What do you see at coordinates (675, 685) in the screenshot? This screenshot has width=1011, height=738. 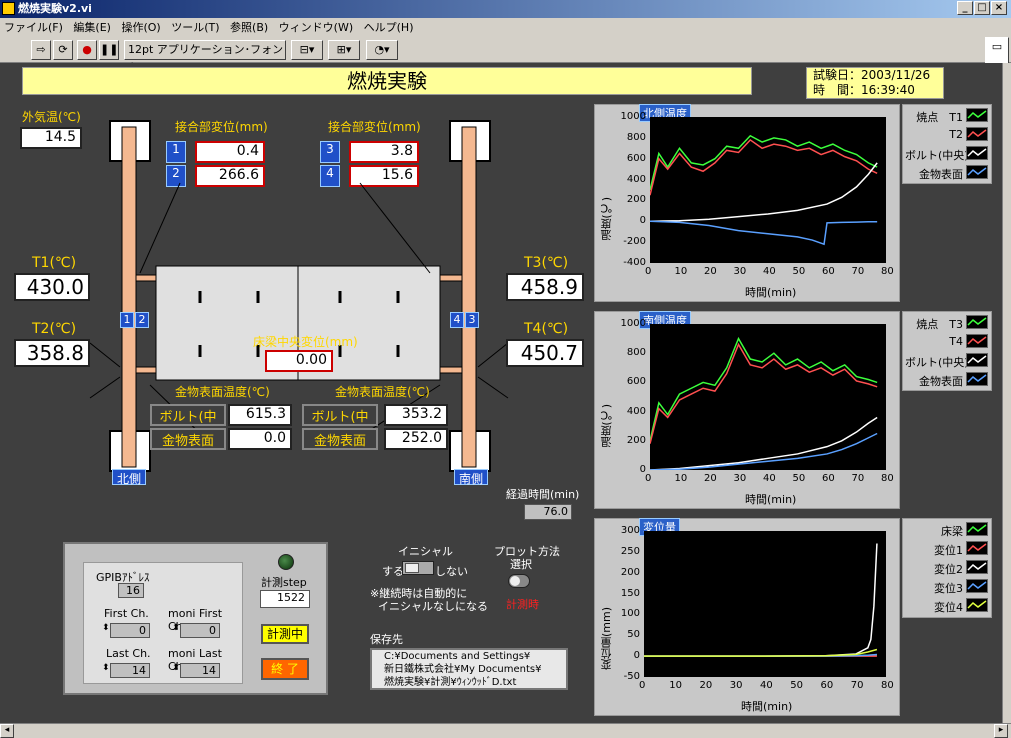 I see `chart2-xtick: 10` at bounding box center [675, 685].